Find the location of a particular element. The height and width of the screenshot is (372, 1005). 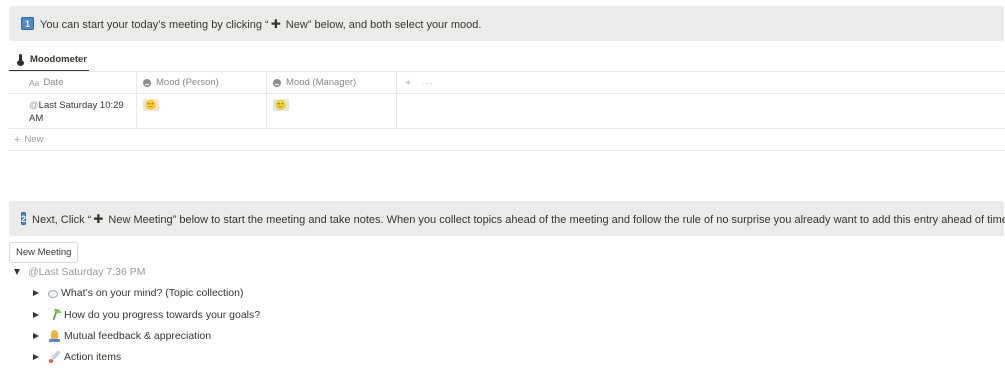

number-badge-2: 2 is located at coordinates (24, 218).